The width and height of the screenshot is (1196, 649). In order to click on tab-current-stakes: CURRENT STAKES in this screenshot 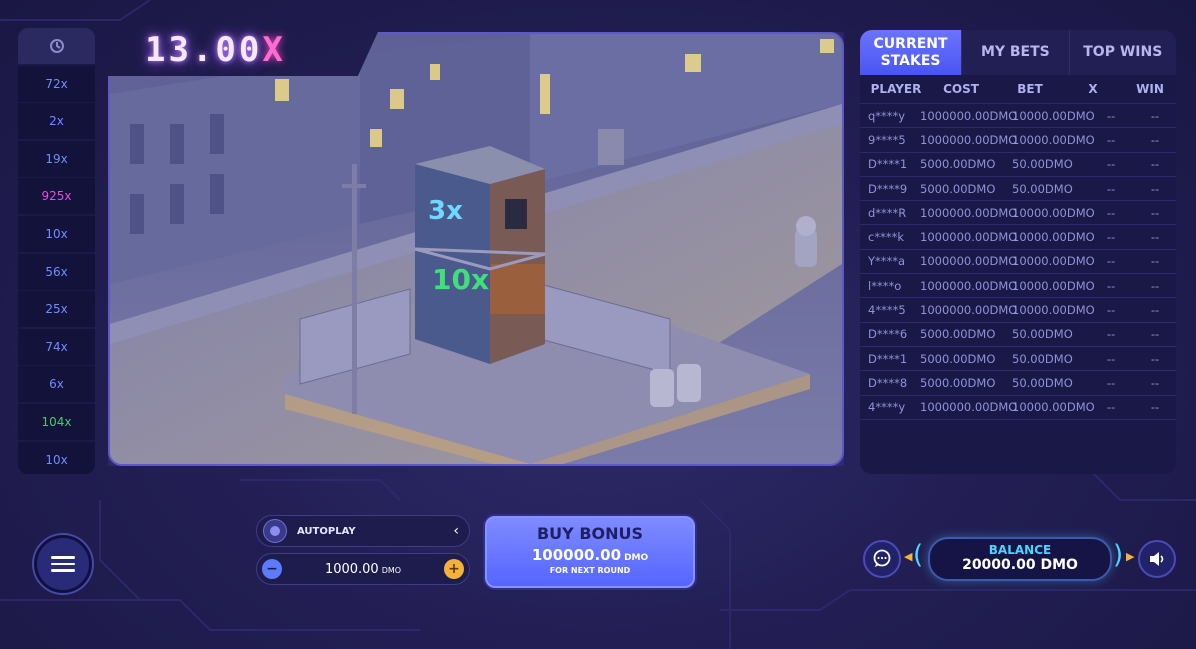, I will do `click(911, 52)`.